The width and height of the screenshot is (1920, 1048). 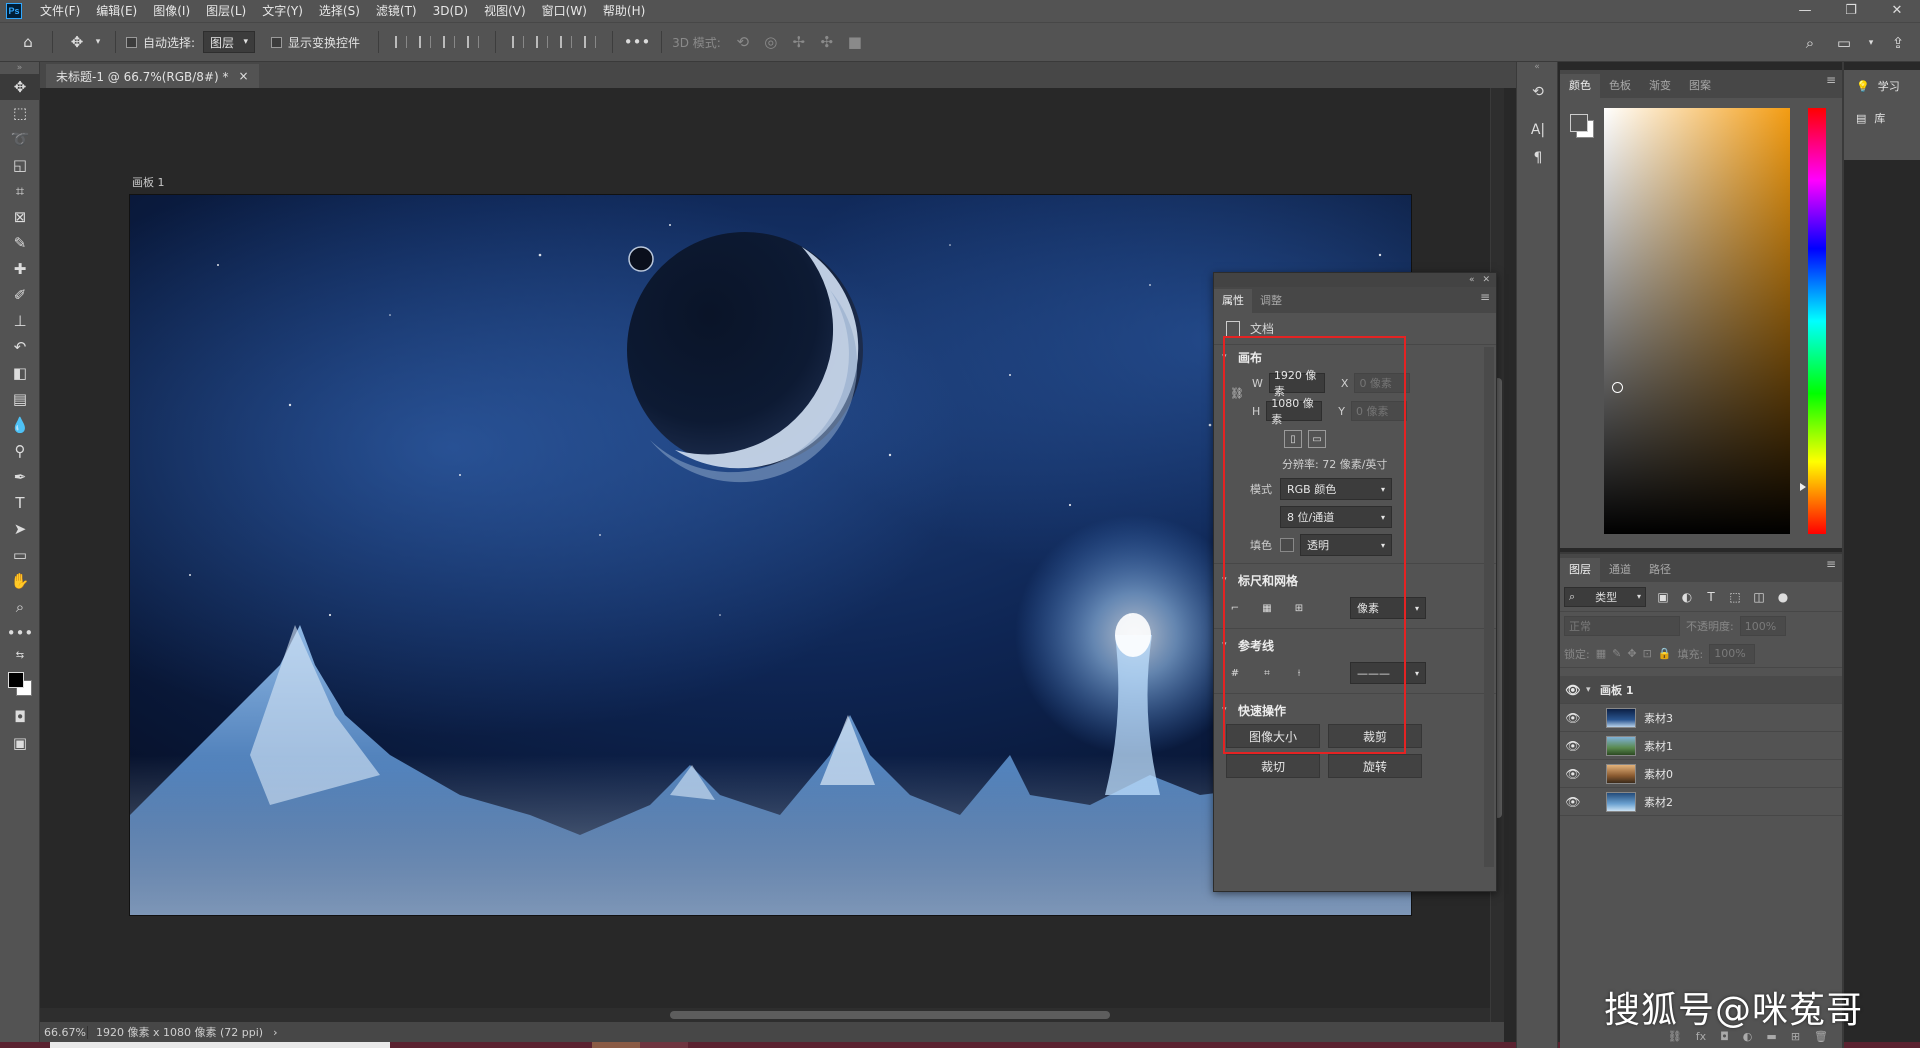 I want to click on filter-toggle-icon: ●, so click(x=1783, y=597).